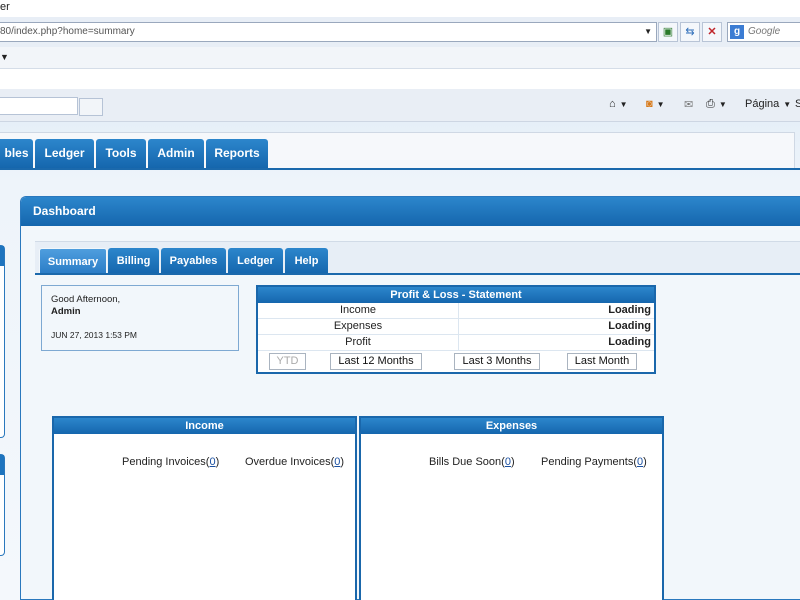 The image size is (800, 600). I want to click on refresh-icon: ⇆, so click(690, 32).